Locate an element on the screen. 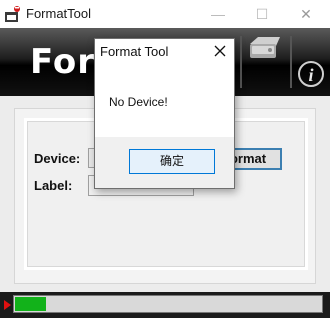 The height and width of the screenshot is (318, 330). minimize-button: — is located at coordinates (218, 14).